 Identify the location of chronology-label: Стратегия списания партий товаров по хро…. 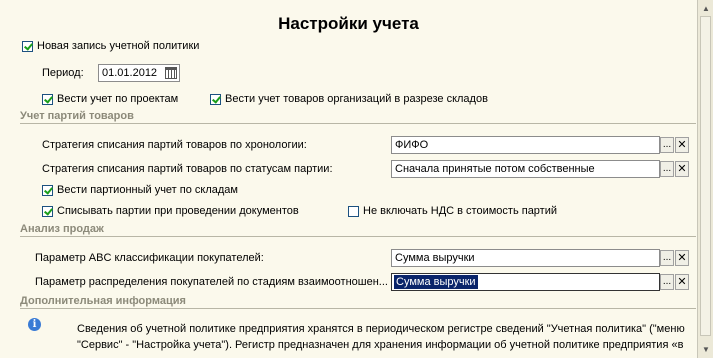
(174, 145).